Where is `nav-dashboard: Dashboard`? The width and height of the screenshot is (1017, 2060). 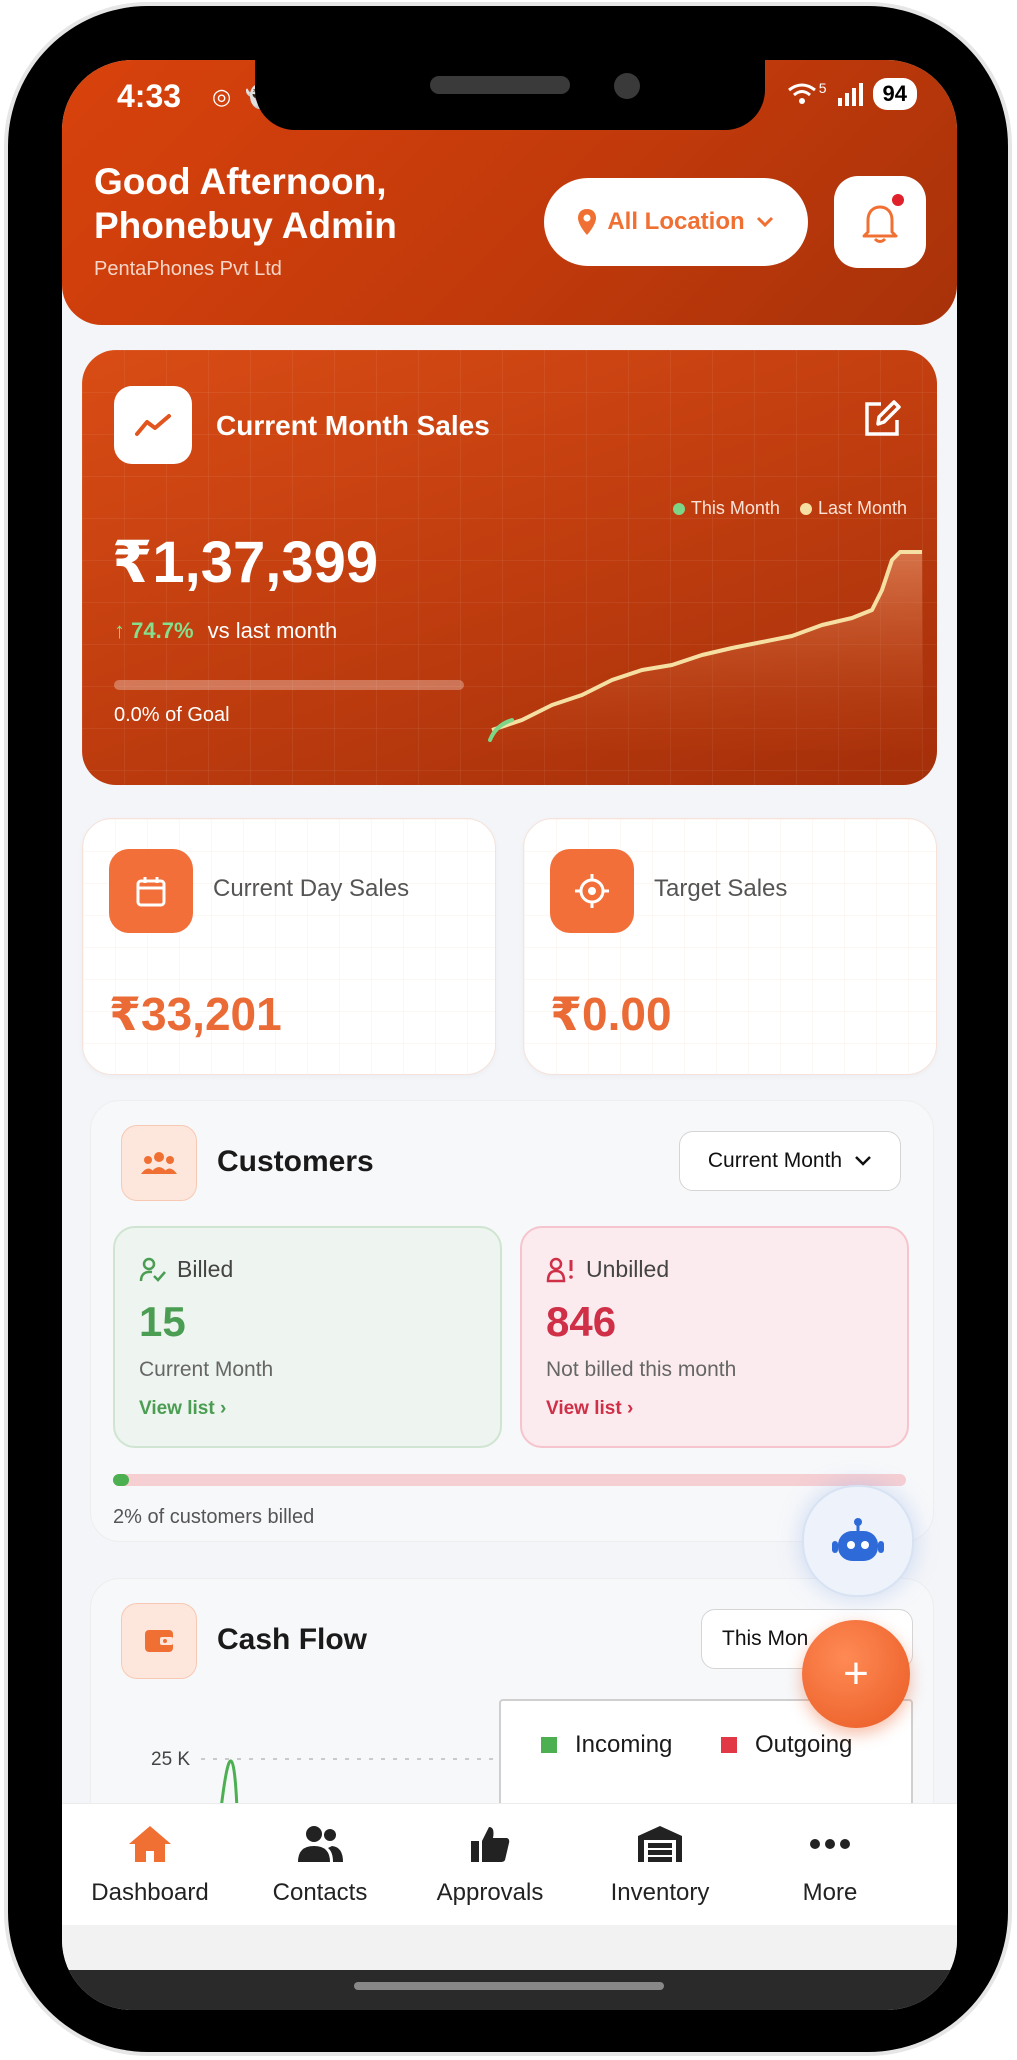 nav-dashboard: Dashboard is located at coordinates (150, 1865).